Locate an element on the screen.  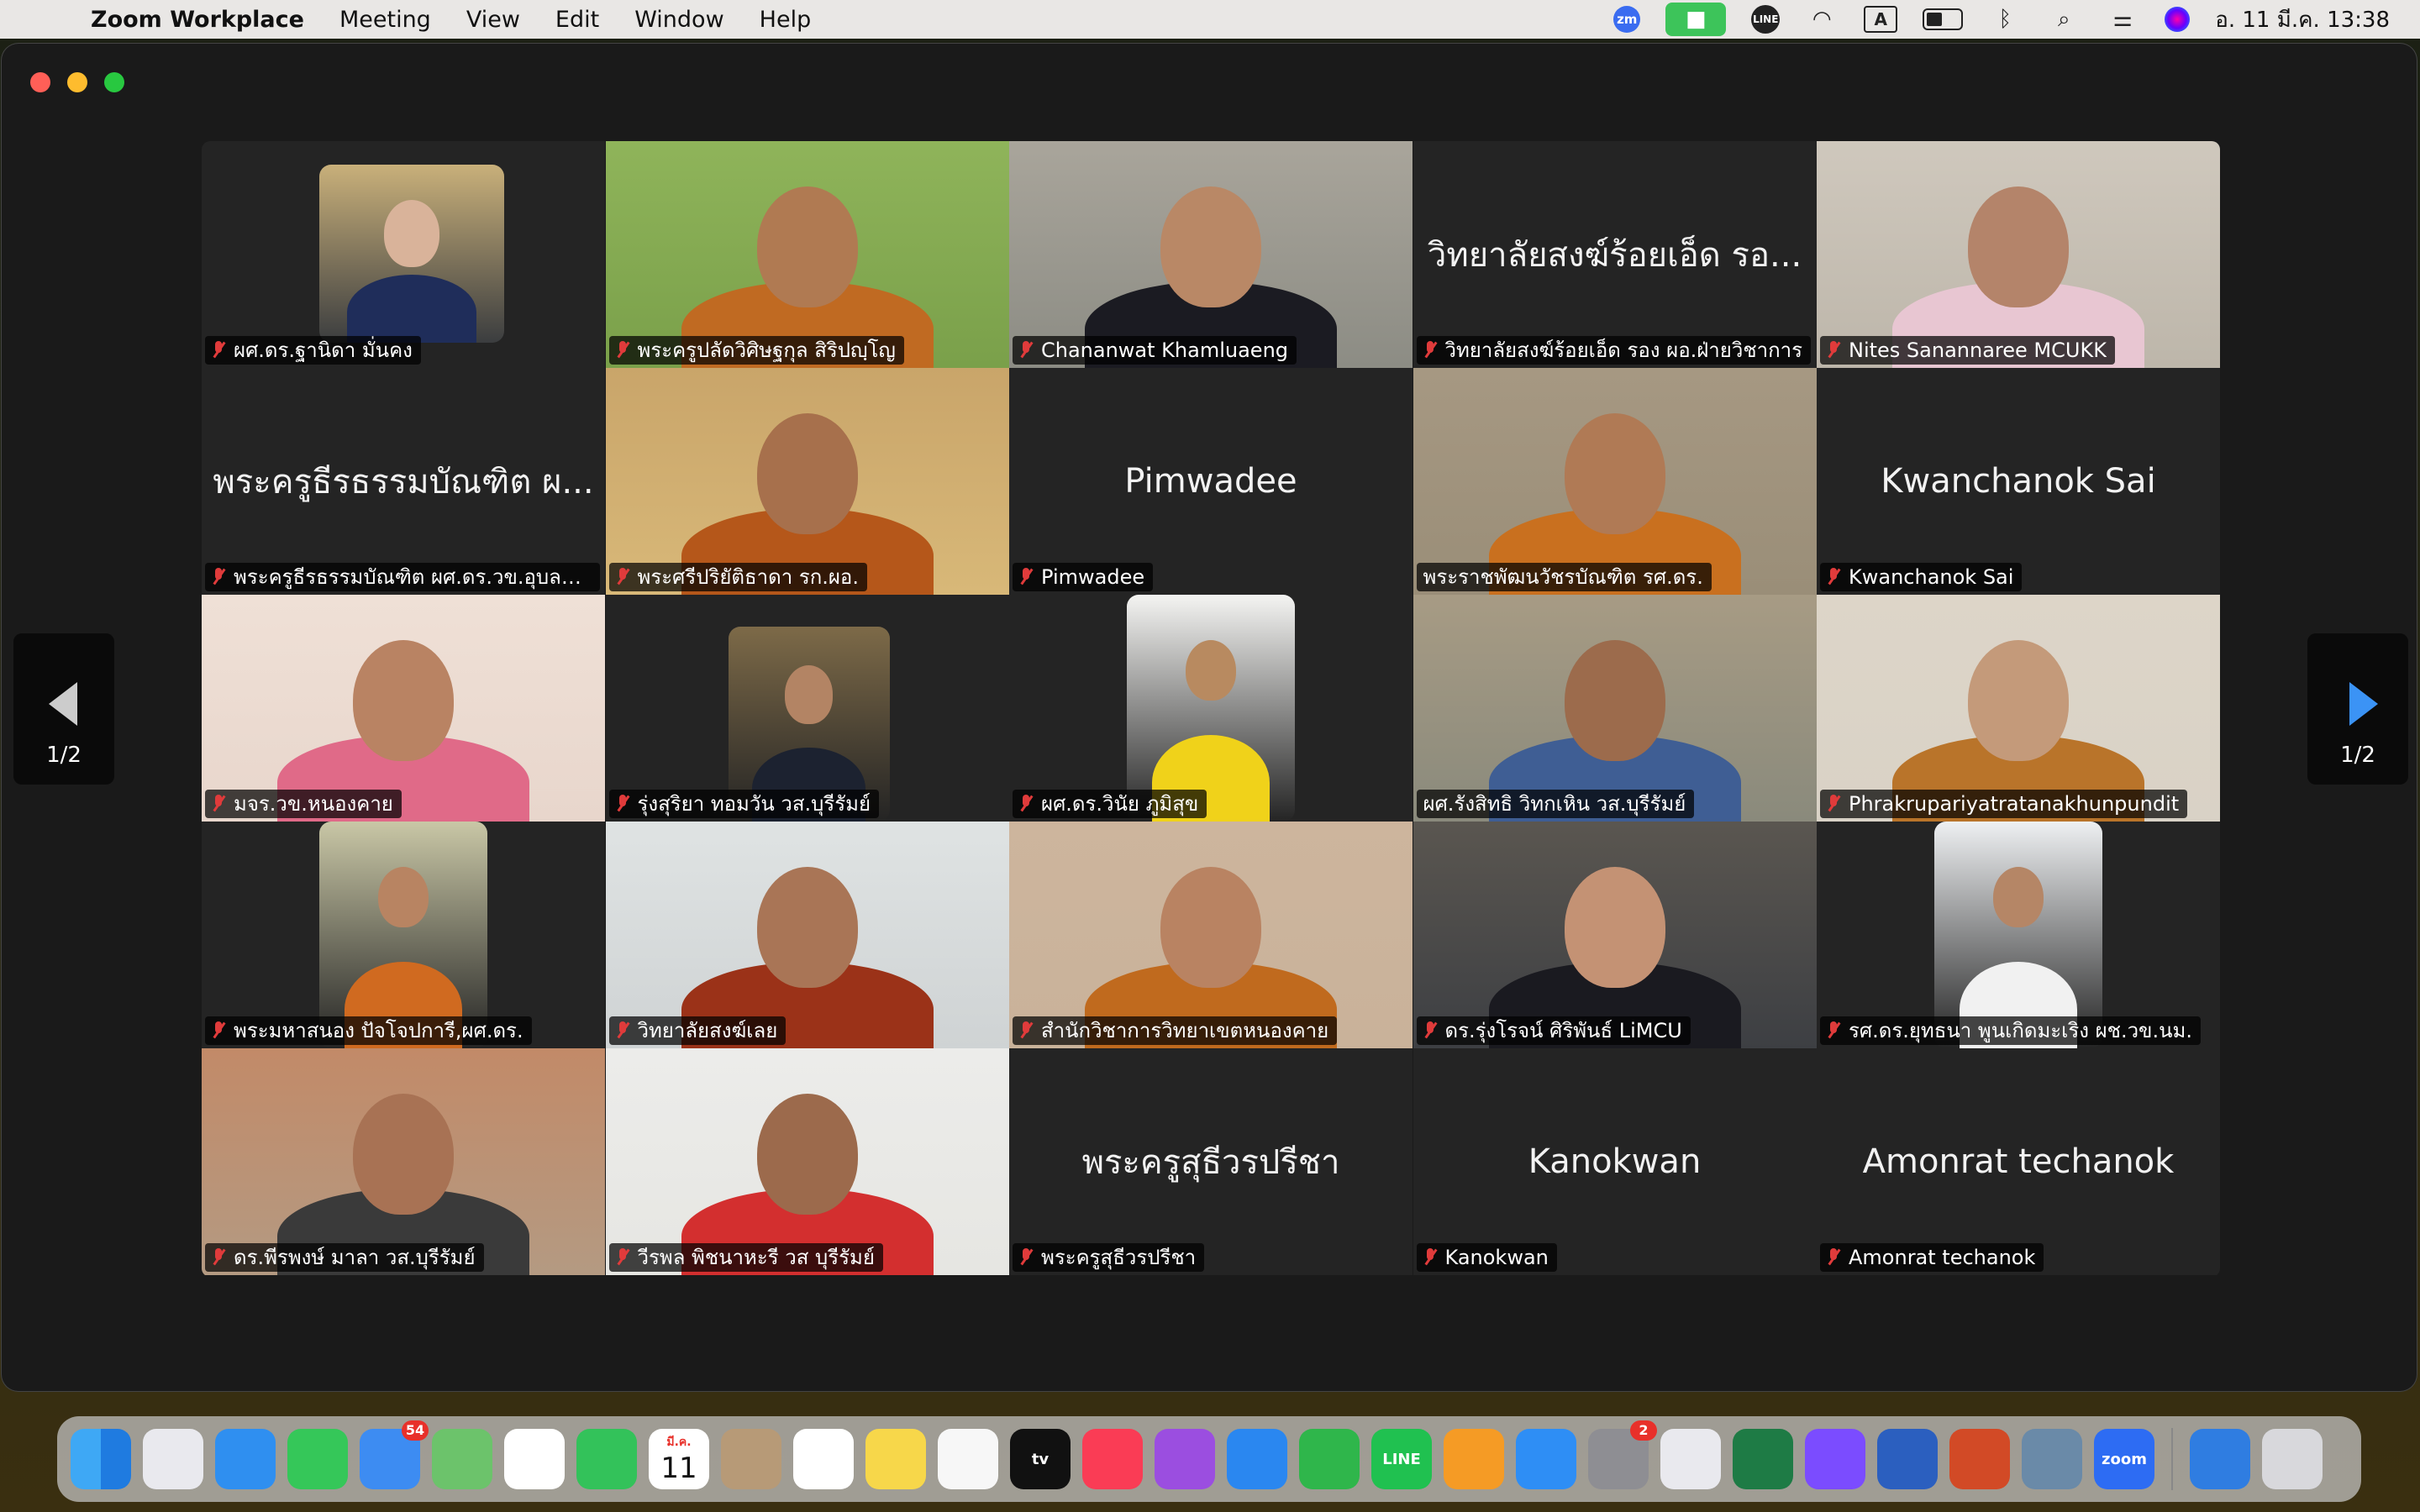
participant-tile: Chananwat Khamluaeng is located at coordinates (1211, 254).